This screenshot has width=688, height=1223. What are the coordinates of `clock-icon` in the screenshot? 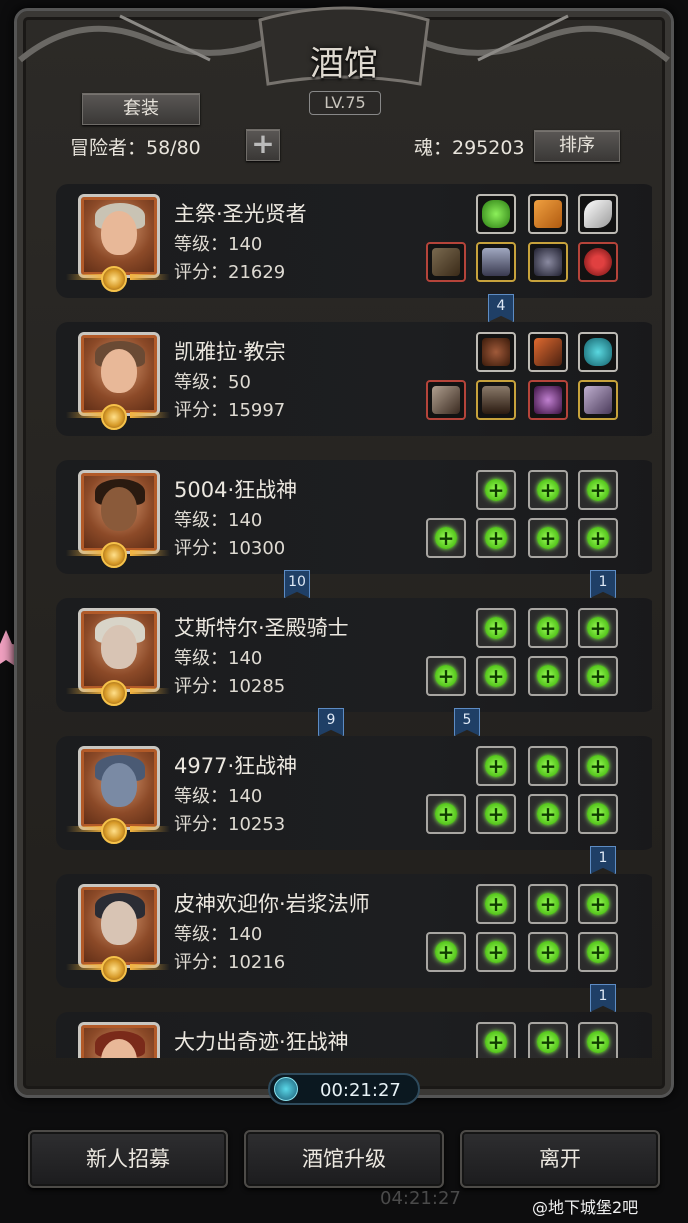 It's located at (286, 1089).